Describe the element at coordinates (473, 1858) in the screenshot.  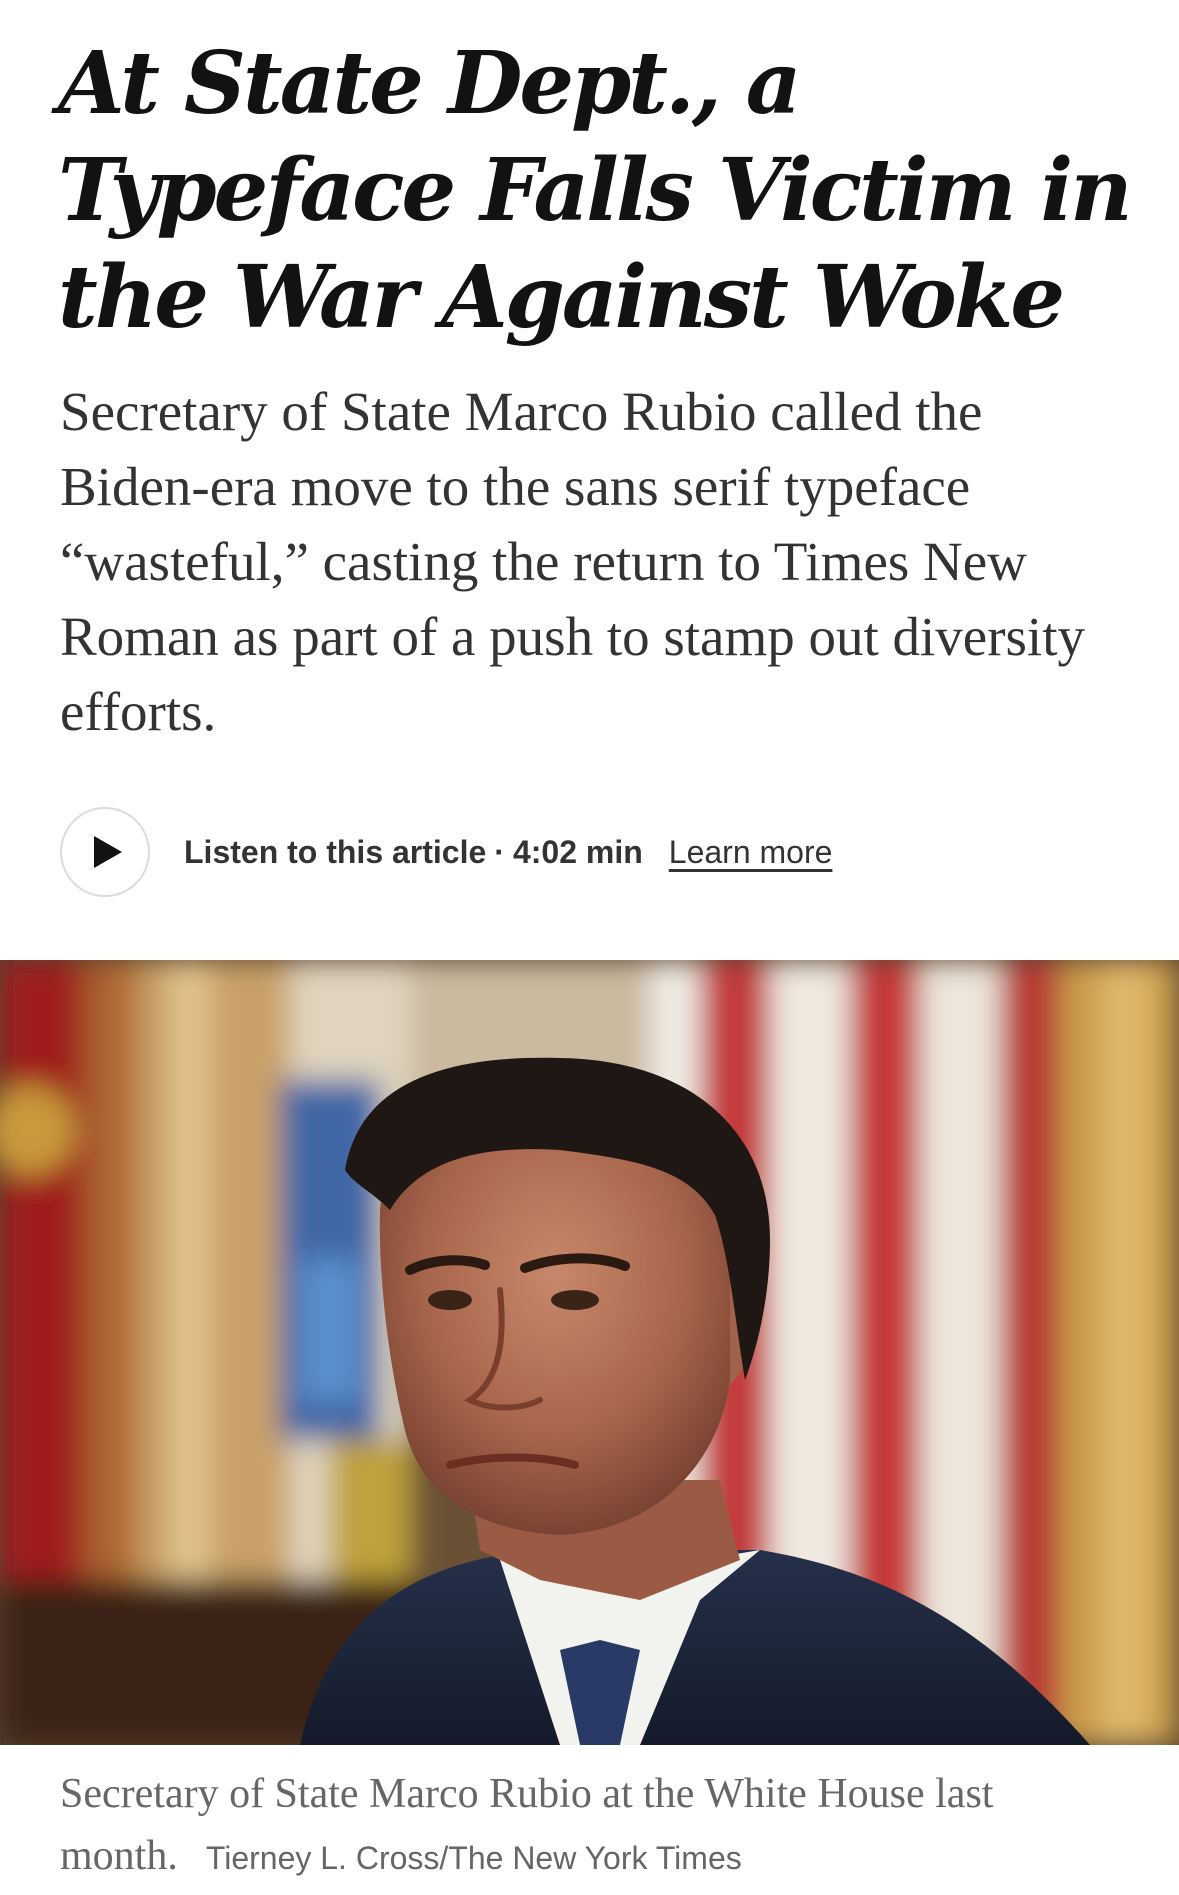
I see `photo-credit: Tierney L. Cross/The New York Times` at that location.